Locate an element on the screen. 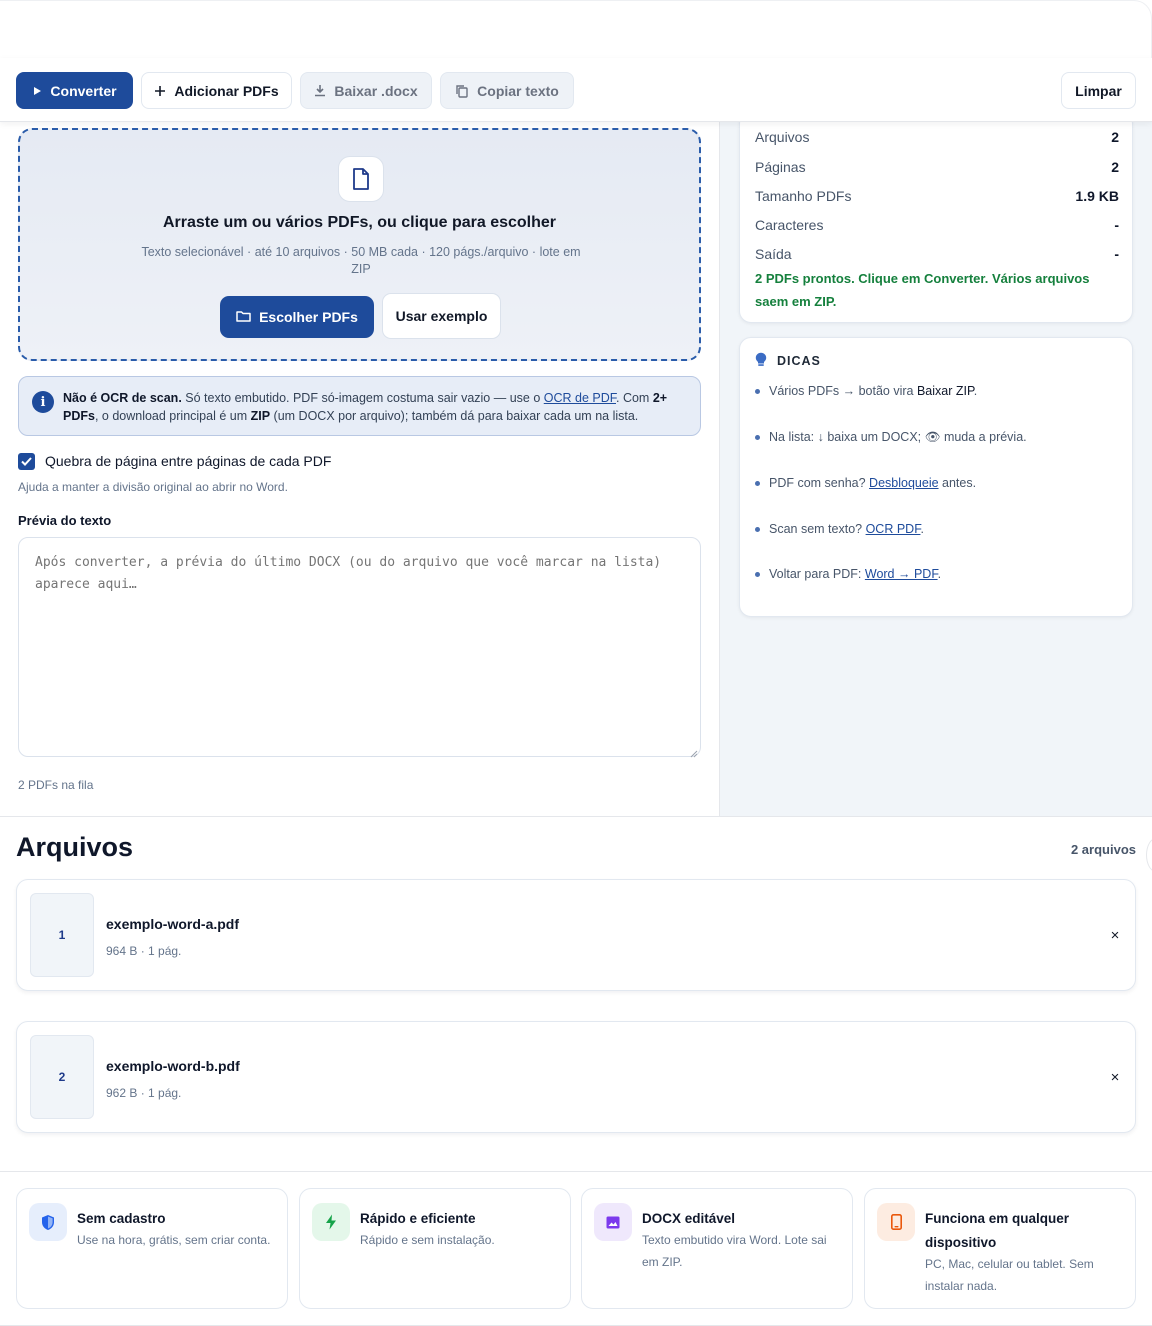 The height and width of the screenshot is (1326, 1152). file-meta: 962 B · 1 pág. is located at coordinates (144, 1093).